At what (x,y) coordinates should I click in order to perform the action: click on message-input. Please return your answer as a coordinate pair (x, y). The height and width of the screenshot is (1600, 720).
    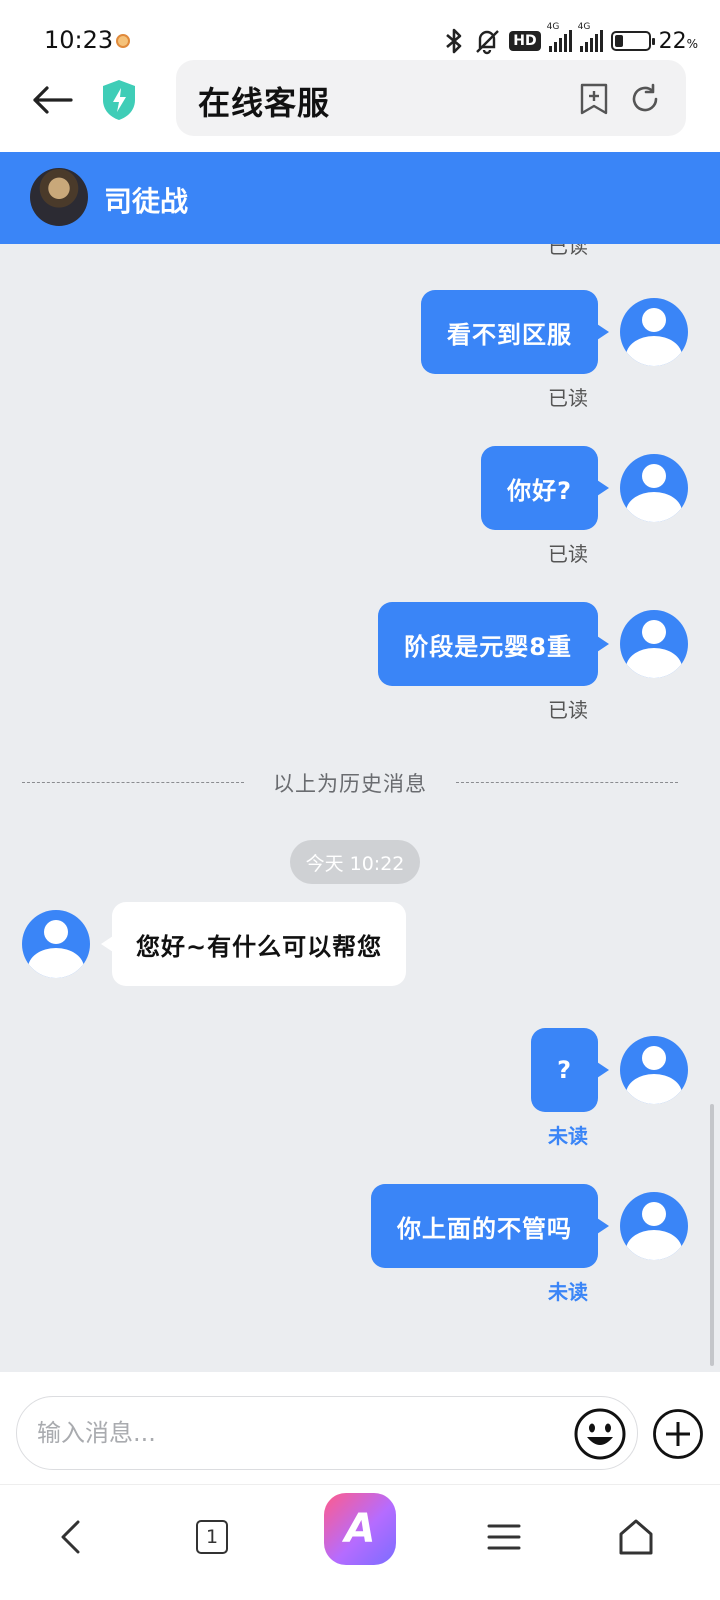
    Looking at the image, I should click on (292, 1433).